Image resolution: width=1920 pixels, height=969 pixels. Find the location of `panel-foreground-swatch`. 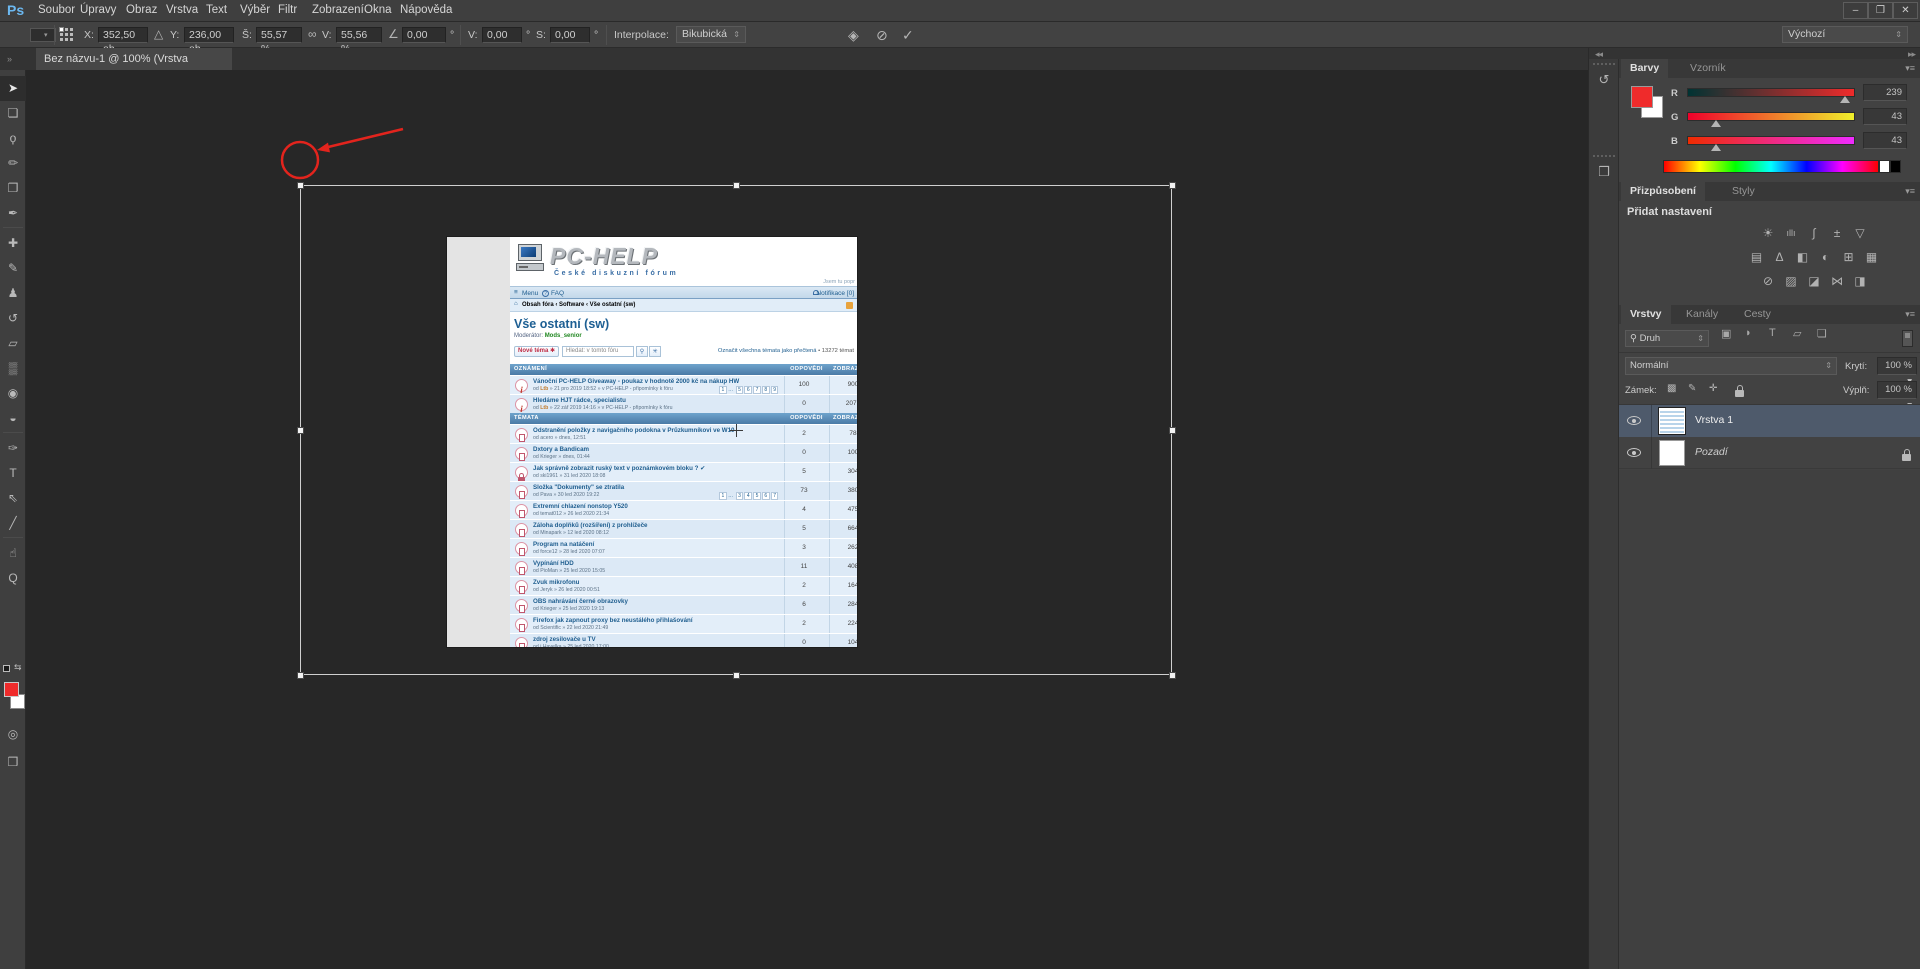

panel-foreground-swatch is located at coordinates (1642, 97).